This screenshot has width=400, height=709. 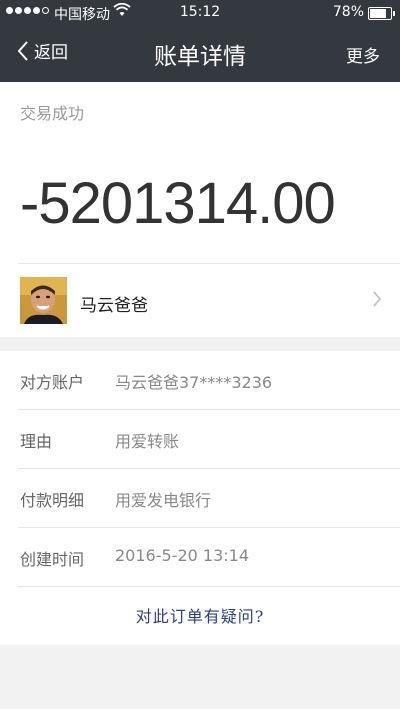 I want to click on detail-row-payment: 付款明细 用爱发电银行, so click(x=200, y=498).